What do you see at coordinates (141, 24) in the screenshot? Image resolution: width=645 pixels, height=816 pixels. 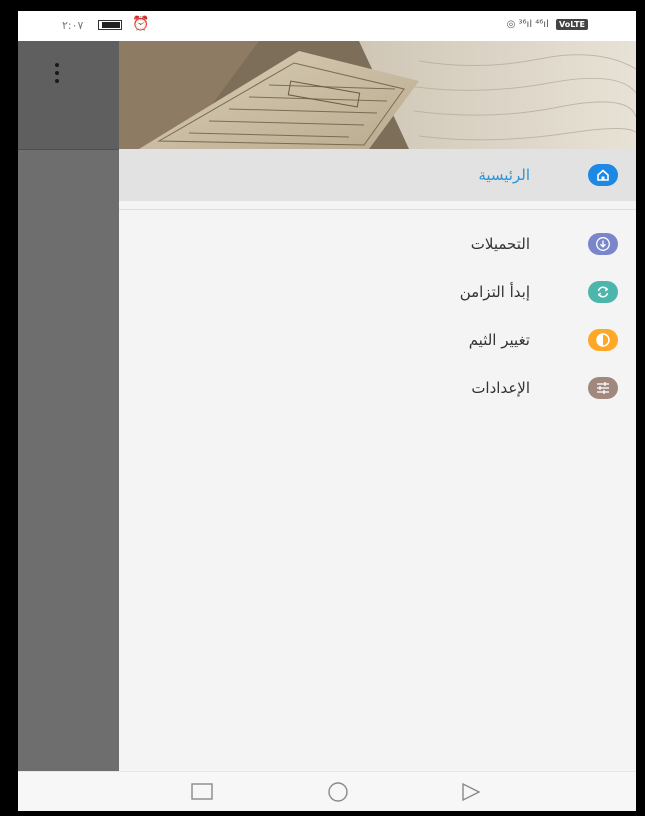 I see `alarm-clock-icon: ⏰` at bounding box center [141, 24].